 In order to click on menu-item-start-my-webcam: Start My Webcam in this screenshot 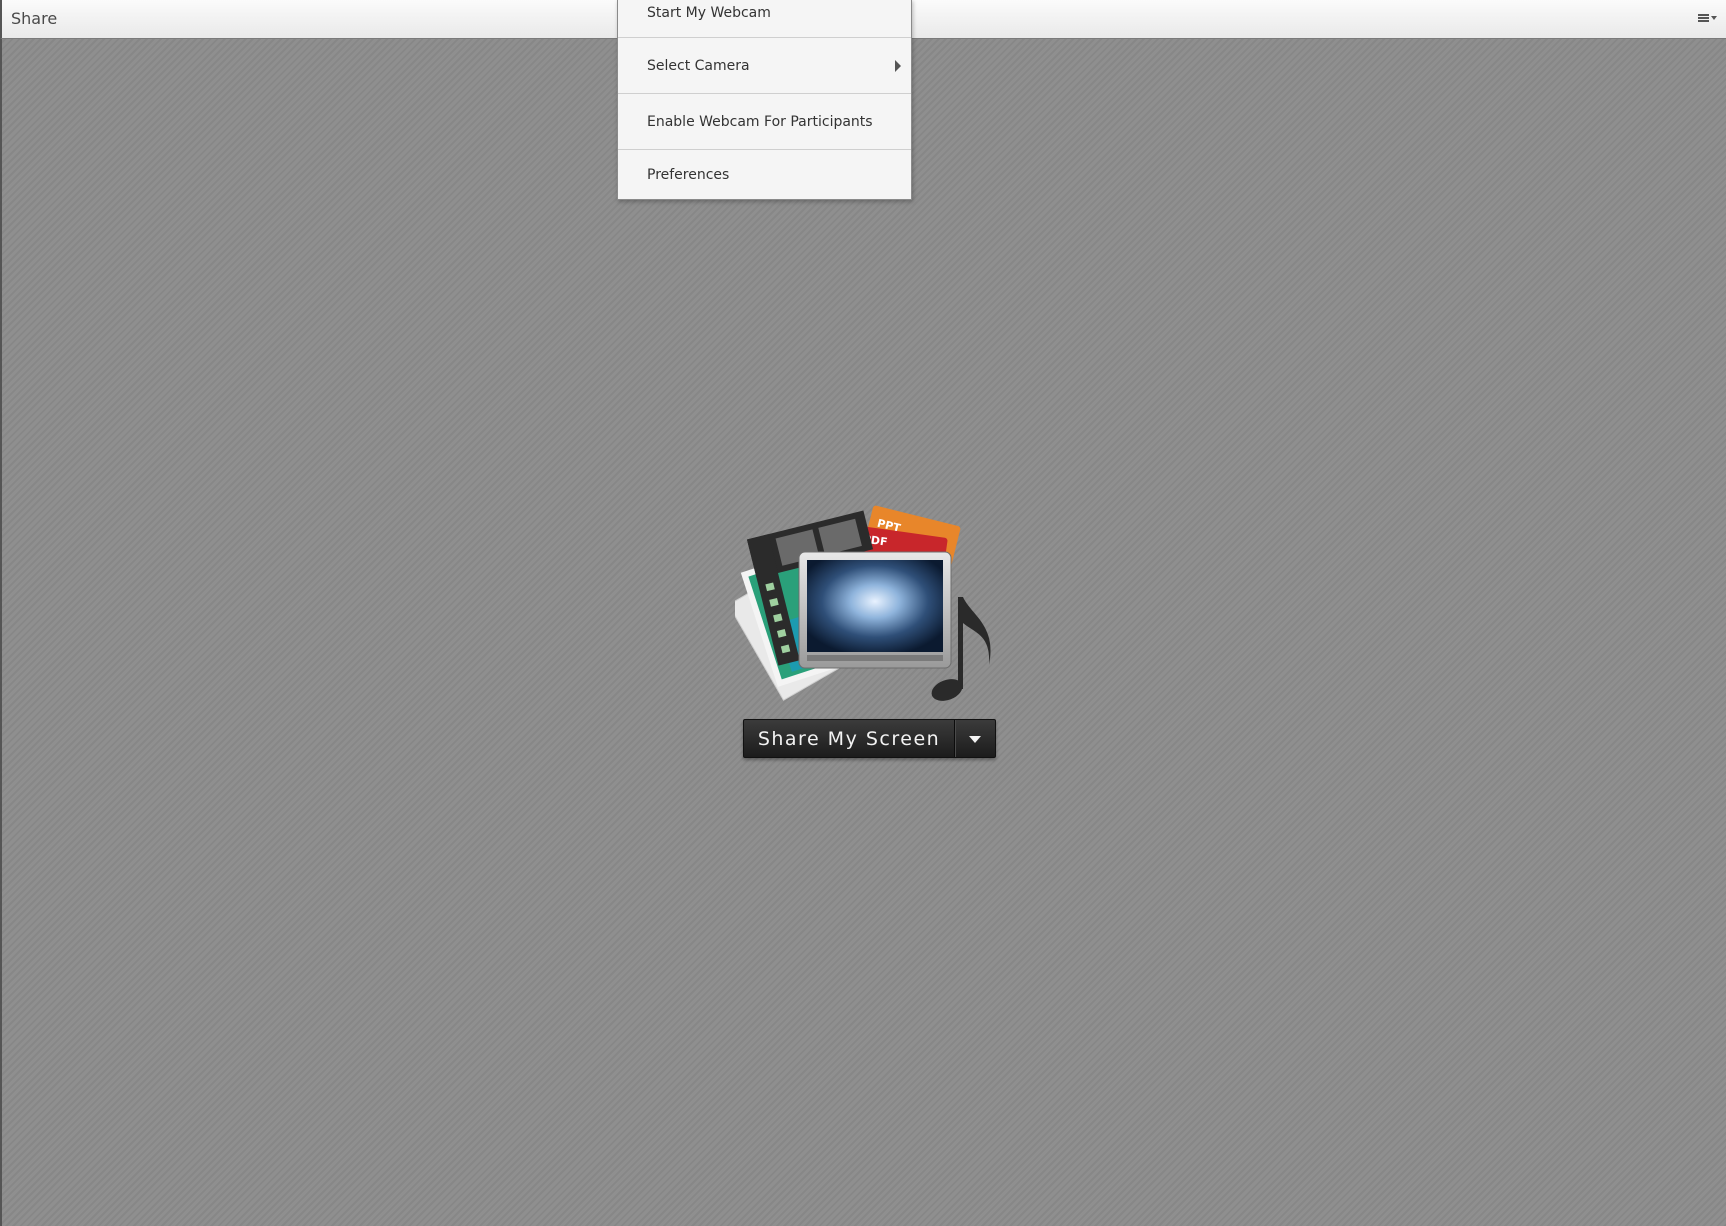, I will do `click(764, 20)`.